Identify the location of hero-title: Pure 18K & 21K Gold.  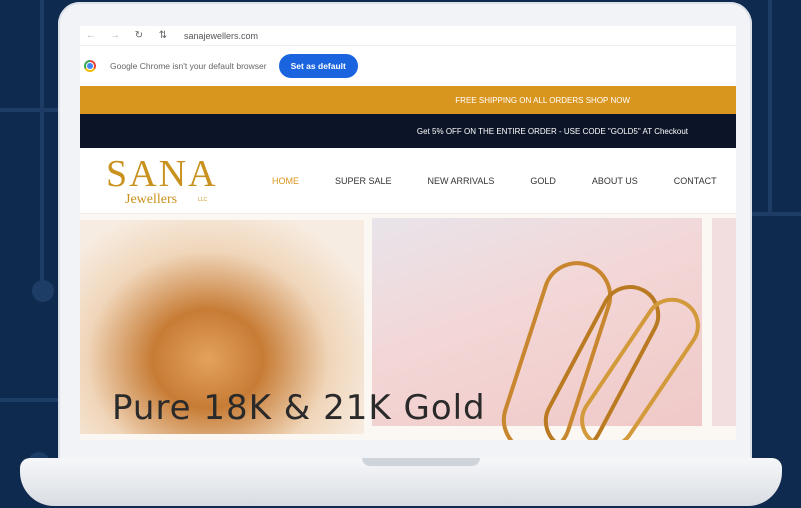
(299, 408).